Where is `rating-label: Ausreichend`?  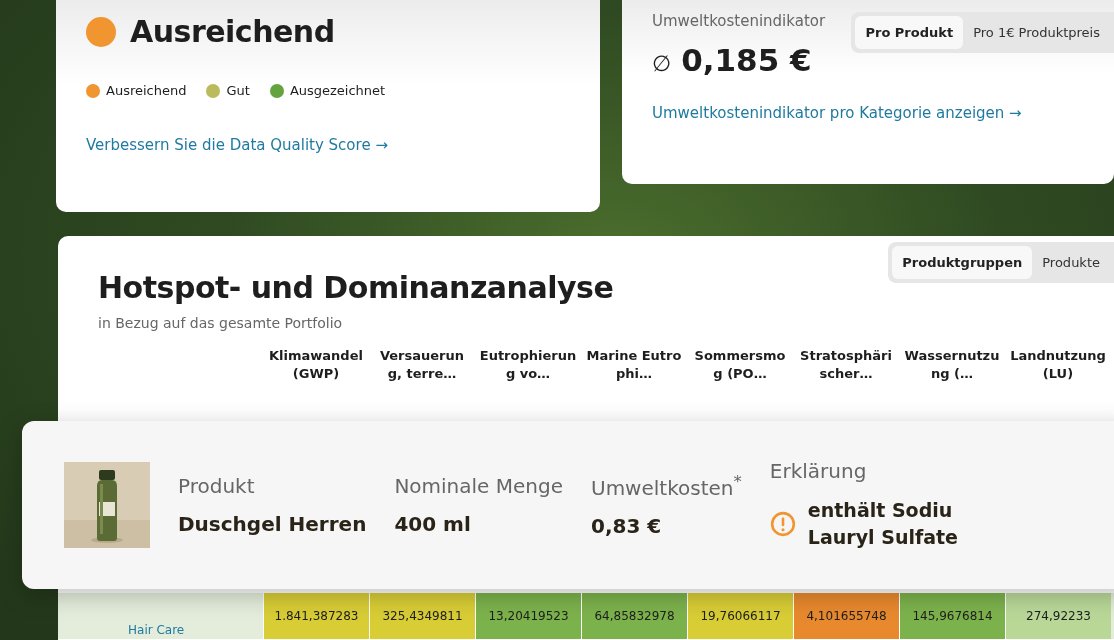
rating-label: Ausreichend is located at coordinates (232, 31).